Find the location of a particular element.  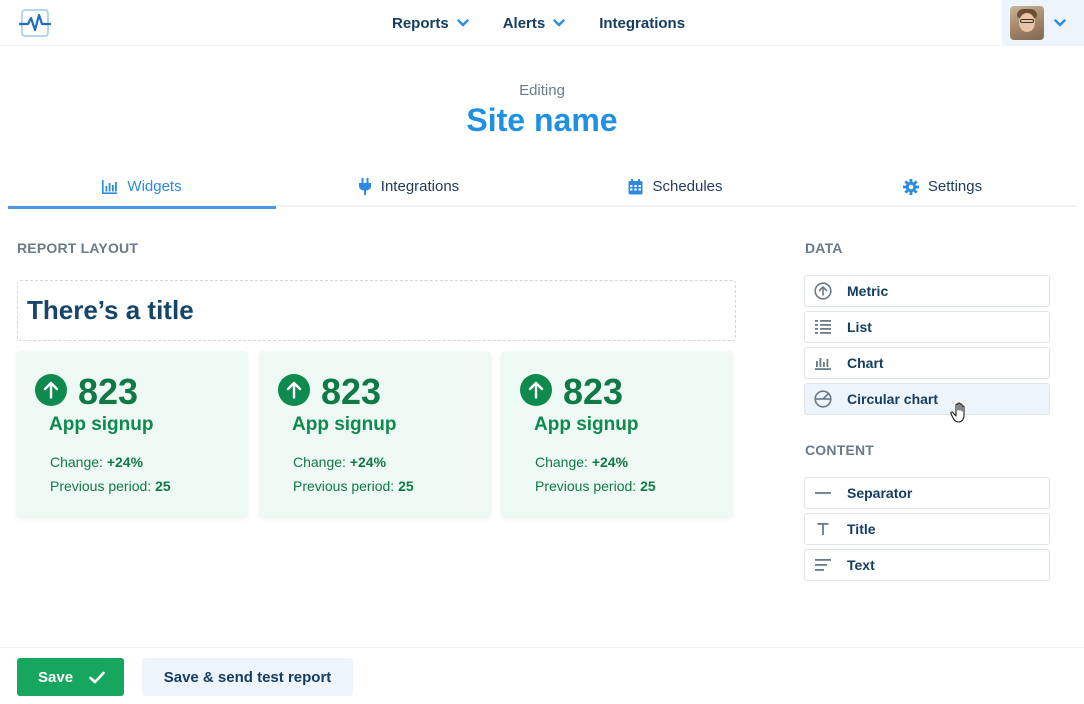

tab-settings-label: Settings is located at coordinates (955, 186).